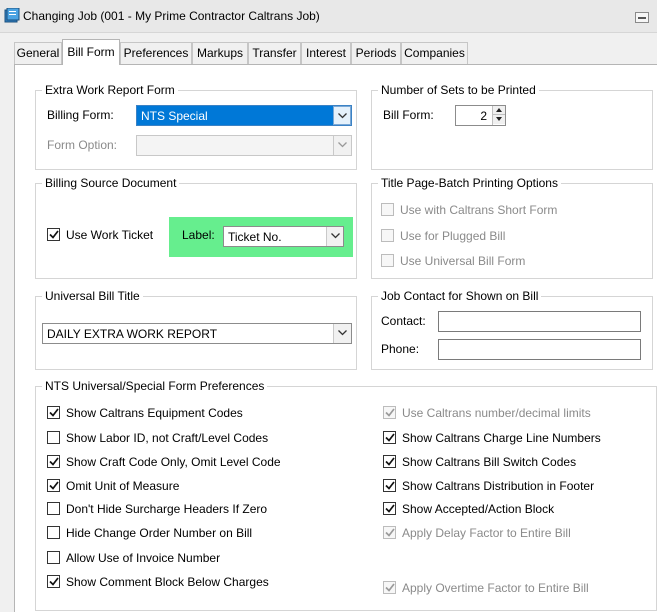 This screenshot has height=612, width=657. I want to click on nts-left-label-3: Omit Unit of Measure, so click(123, 486).